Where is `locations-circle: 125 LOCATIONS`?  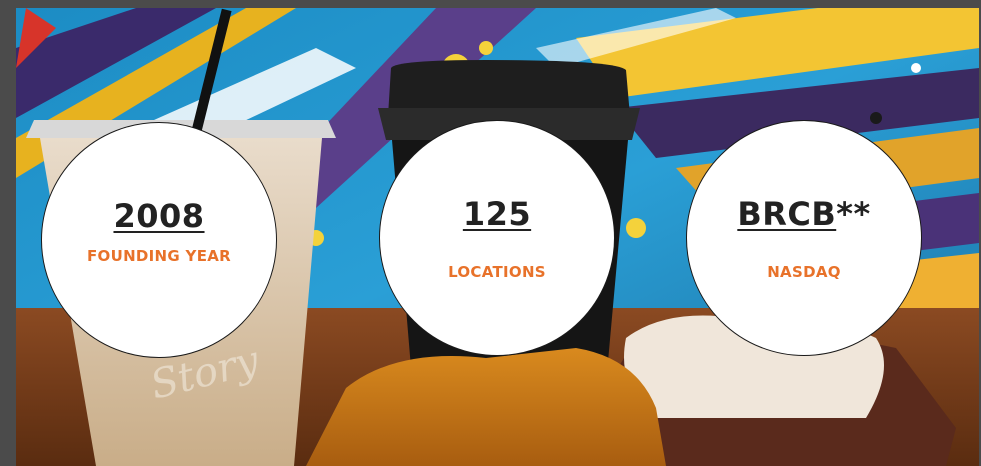
locations-circle: 125 LOCATIONS is located at coordinates (497, 238).